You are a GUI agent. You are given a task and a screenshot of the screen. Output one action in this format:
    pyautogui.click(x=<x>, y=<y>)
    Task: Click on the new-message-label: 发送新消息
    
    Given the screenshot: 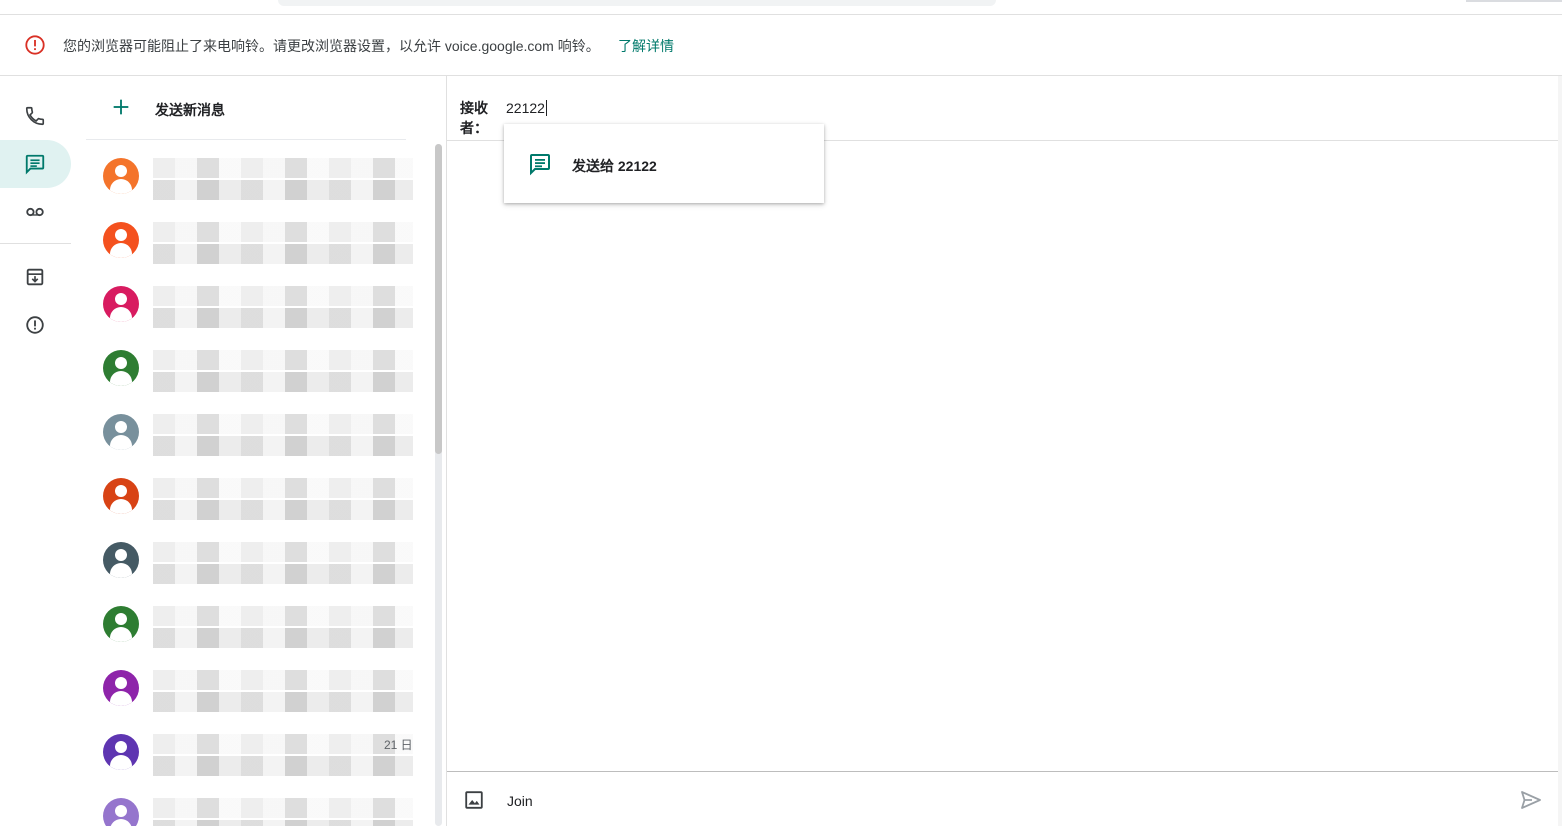 What is the action you would take?
    pyautogui.click(x=190, y=110)
    